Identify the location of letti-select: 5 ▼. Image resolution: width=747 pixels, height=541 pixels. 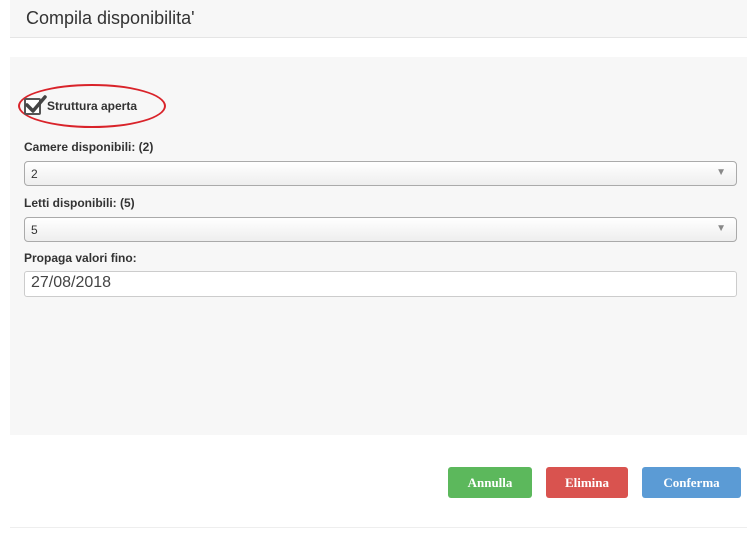
(380, 229).